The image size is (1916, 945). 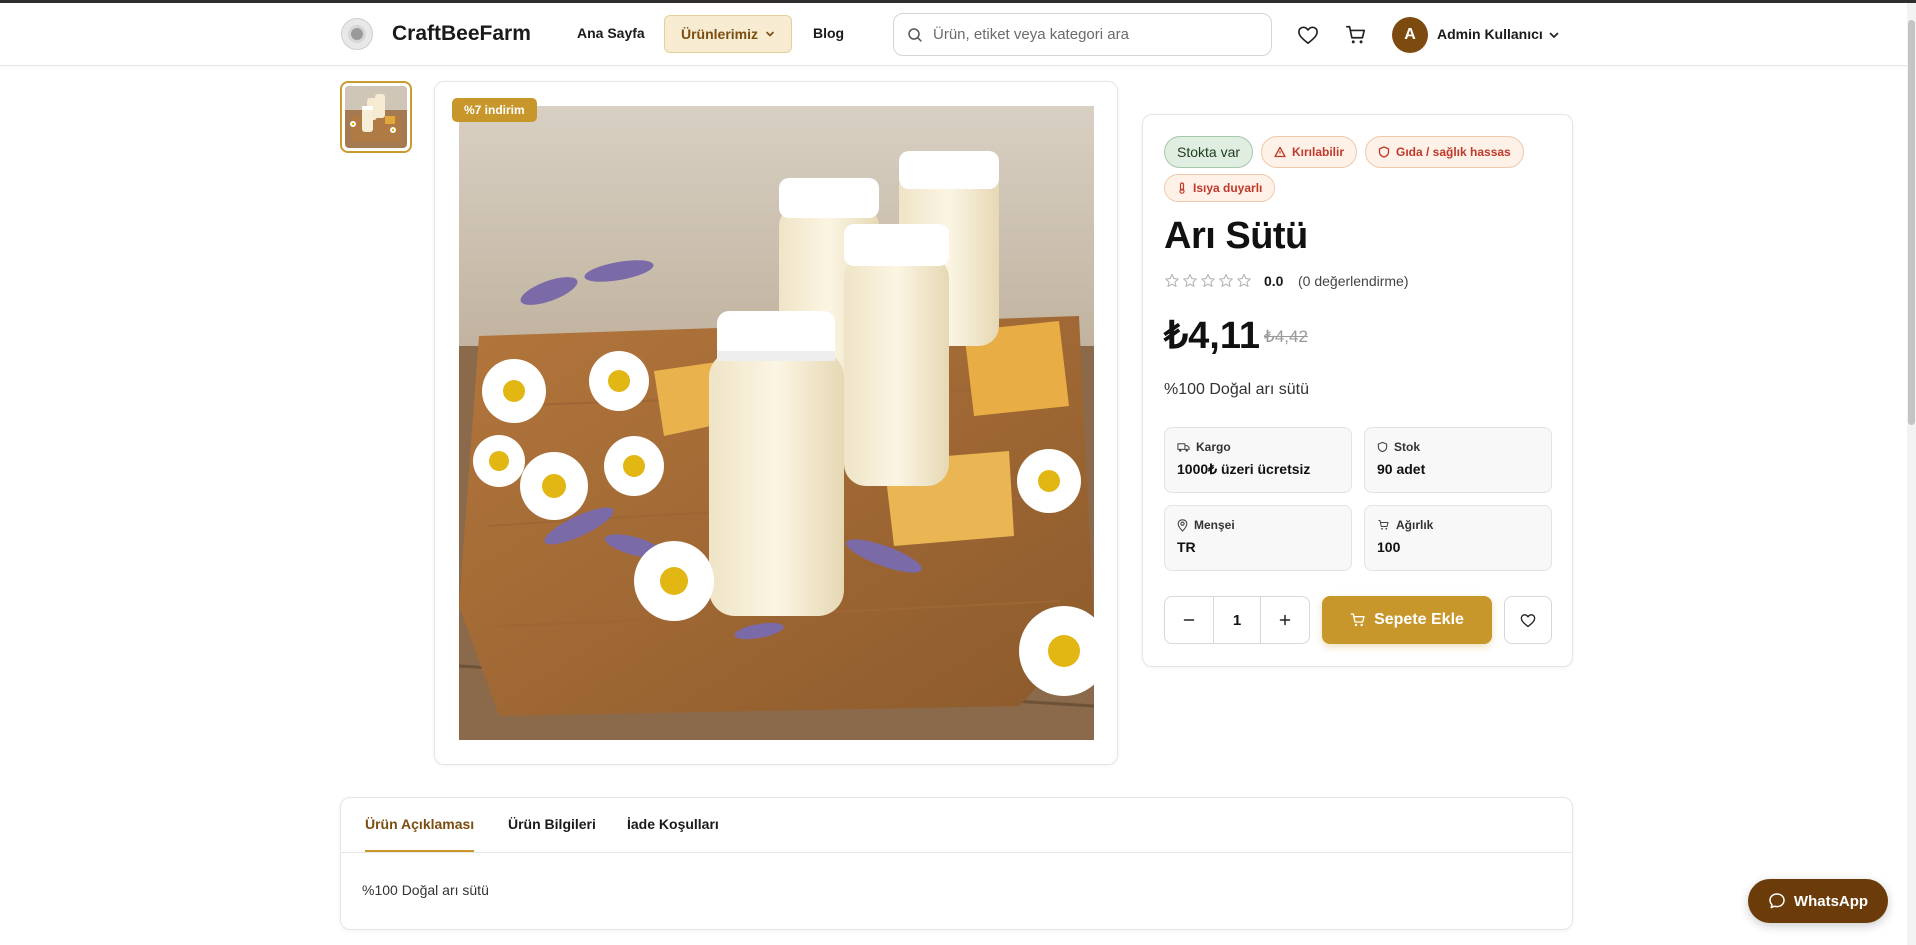 I want to click on minus-icon, so click(x=1189, y=620).